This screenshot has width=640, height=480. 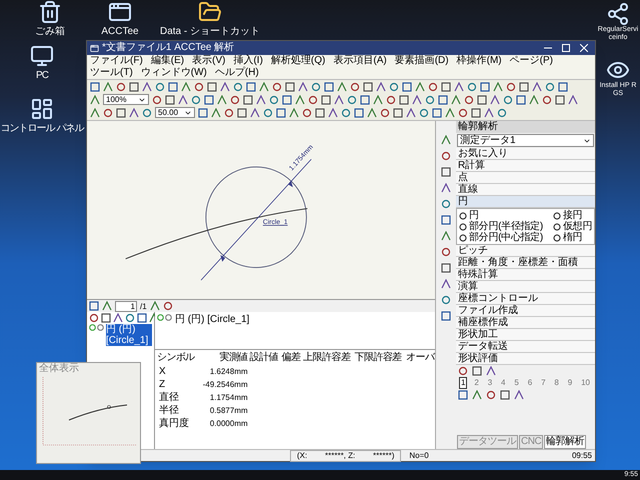 I want to click on category-item: データ転送, so click(x=525, y=347).